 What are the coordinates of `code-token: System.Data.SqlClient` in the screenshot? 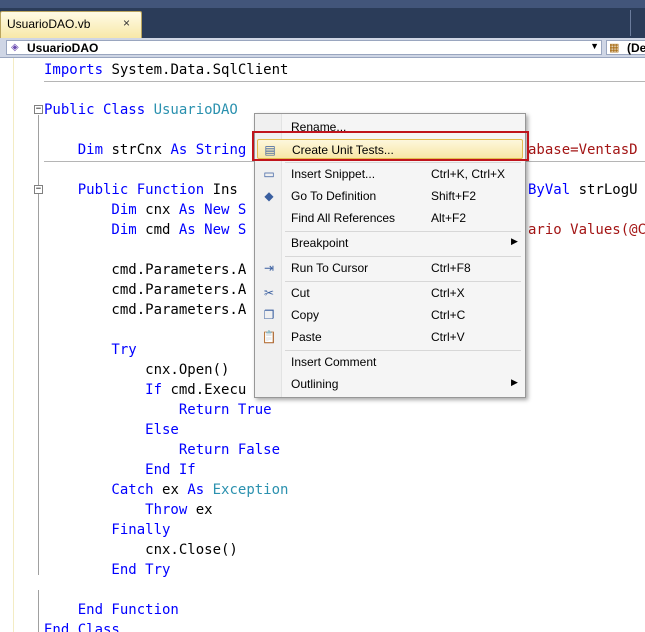 It's located at (200, 70).